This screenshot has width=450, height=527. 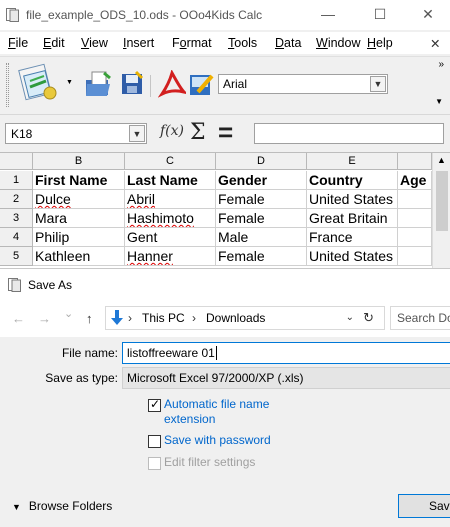 I want to click on edit-file-icon, so click(x=202, y=84).